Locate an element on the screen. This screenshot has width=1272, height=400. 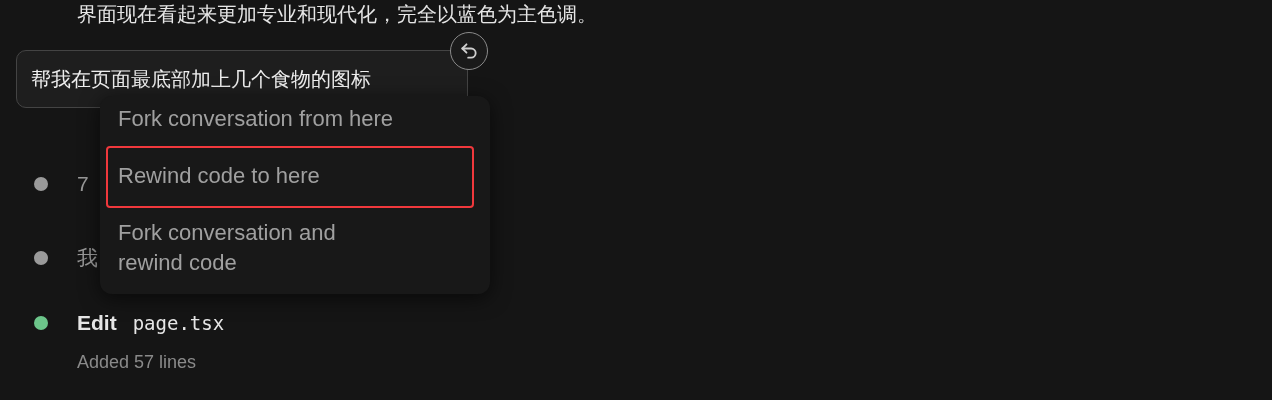
undo-button is located at coordinates (469, 51).